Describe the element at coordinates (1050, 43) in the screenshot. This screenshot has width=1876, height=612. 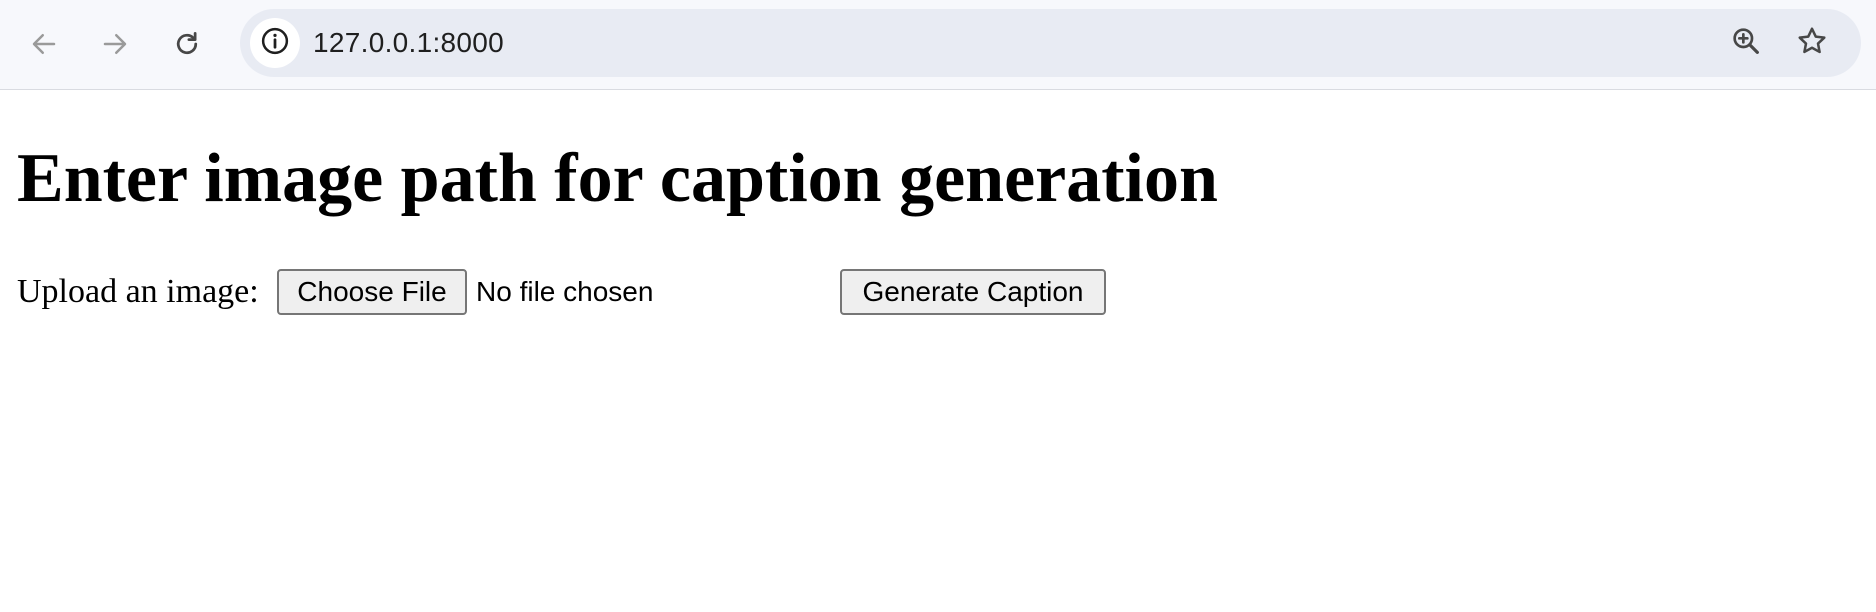
I see `address-bar: 127.0.0.1:8000` at that location.